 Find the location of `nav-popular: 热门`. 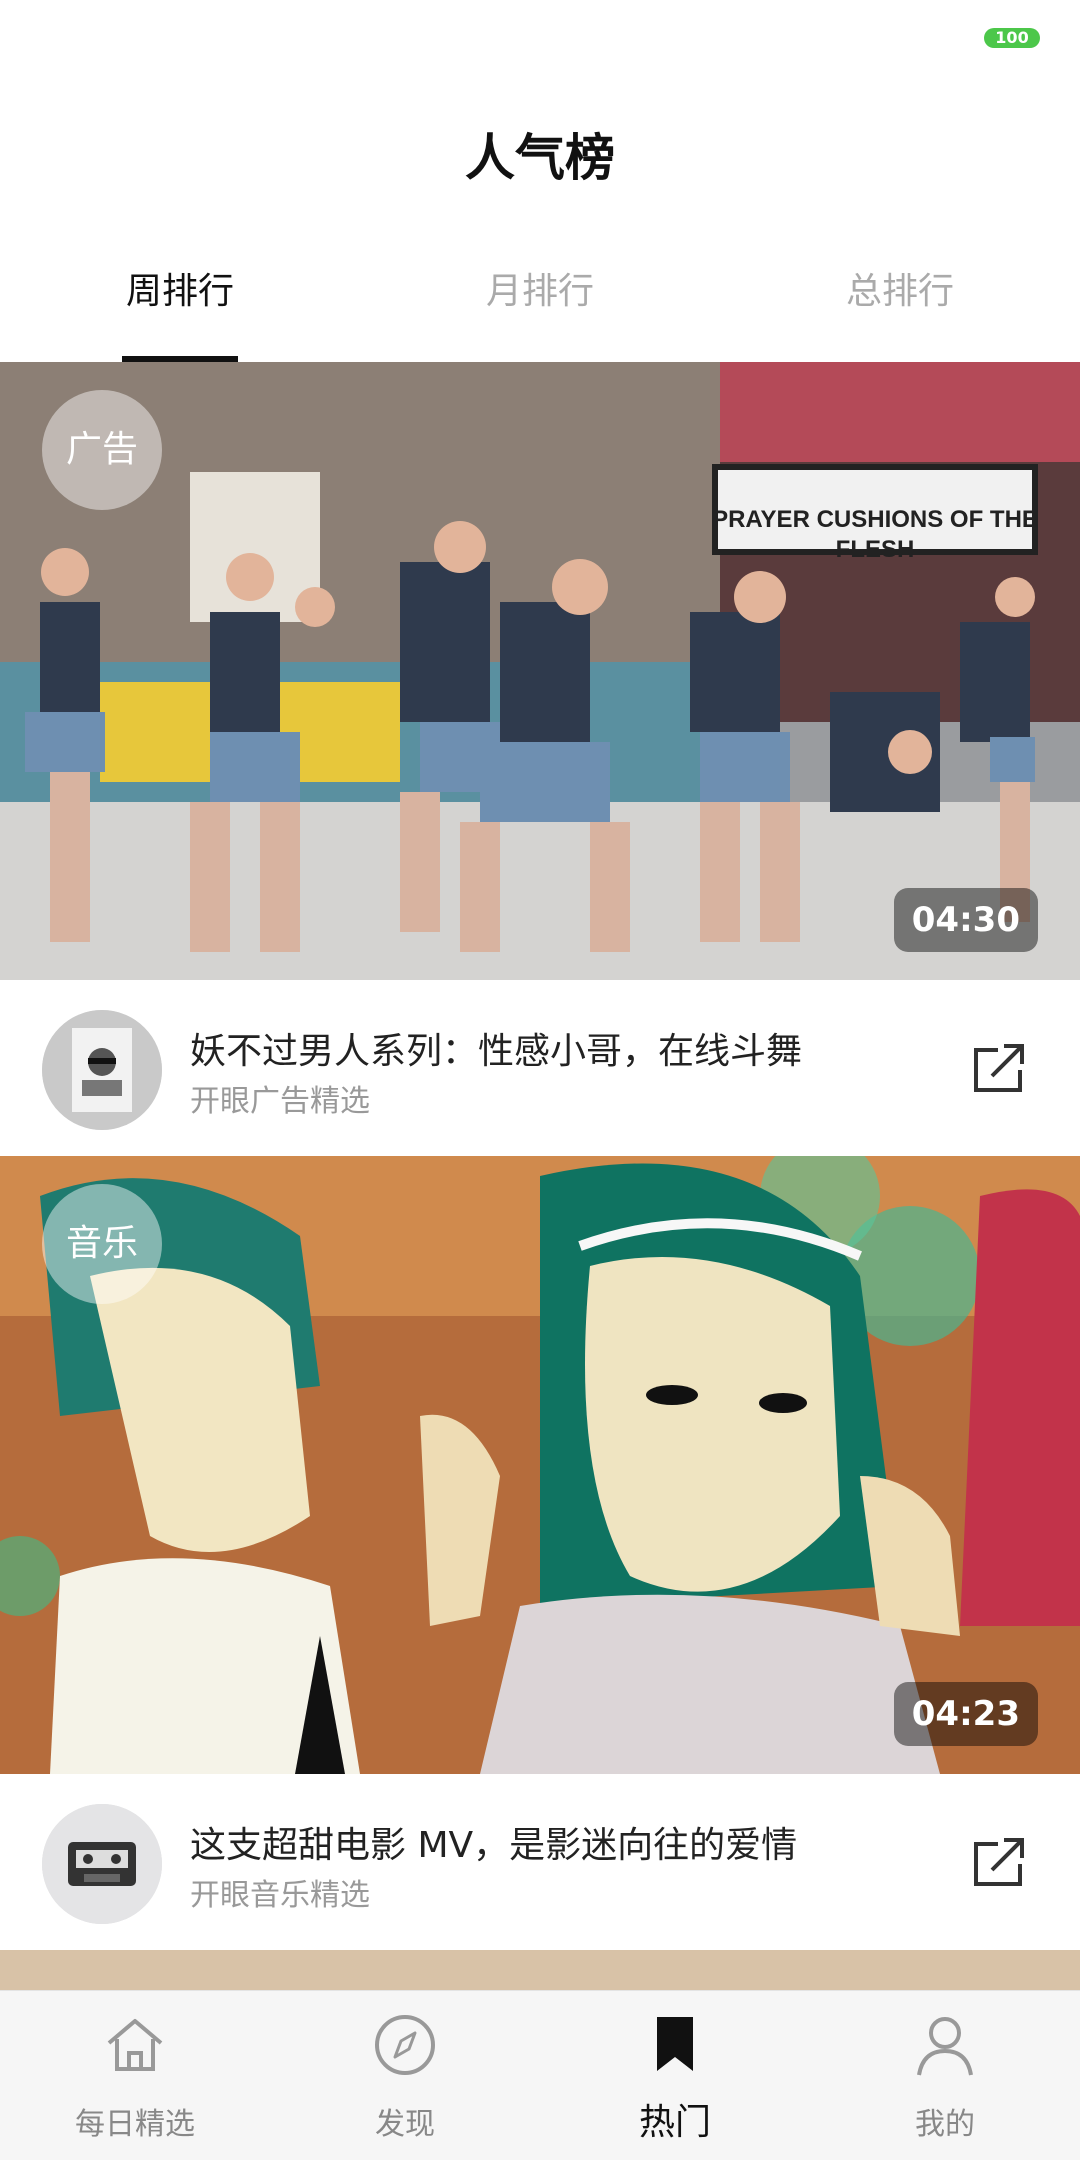

nav-popular: 热门 is located at coordinates (675, 2075).